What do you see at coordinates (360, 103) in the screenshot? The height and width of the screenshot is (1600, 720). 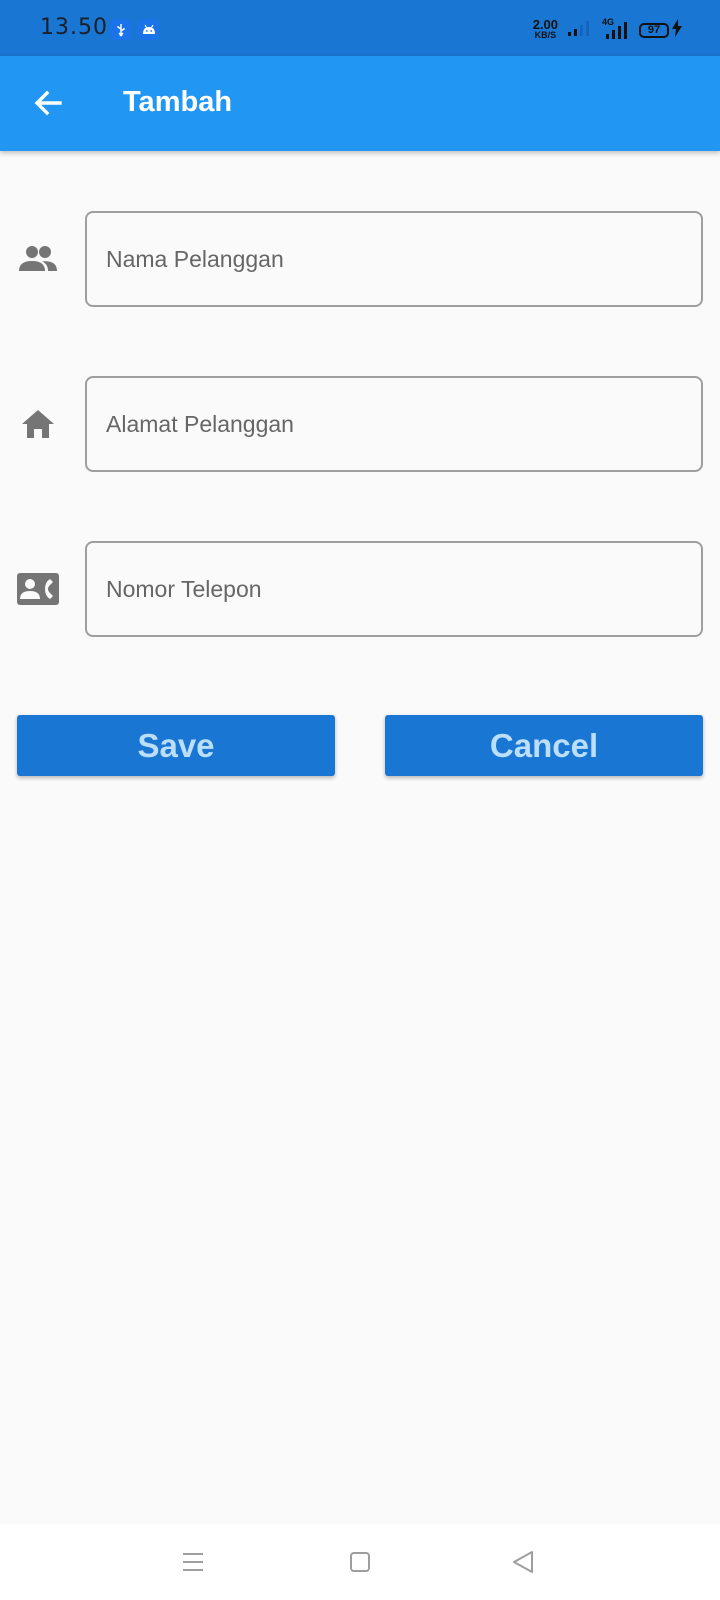 I see `app-bar: Tambah` at bounding box center [360, 103].